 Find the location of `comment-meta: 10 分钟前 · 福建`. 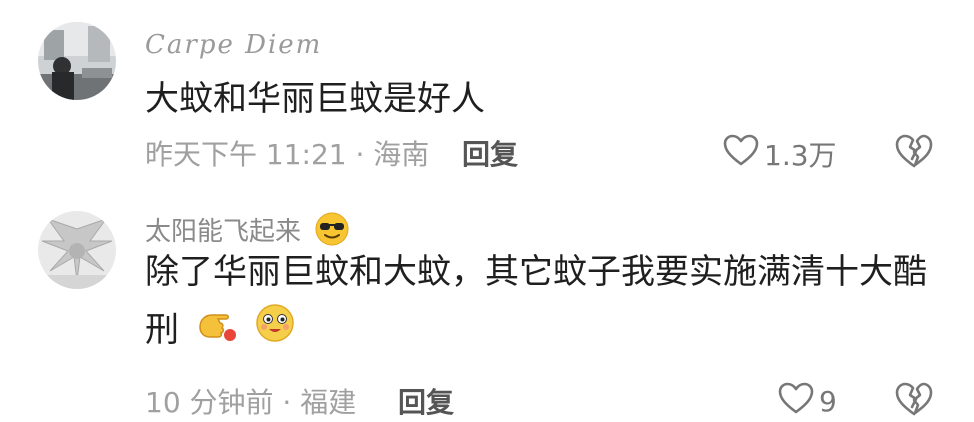

comment-meta: 10 分钟前 · 福建 is located at coordinates (251, 402).